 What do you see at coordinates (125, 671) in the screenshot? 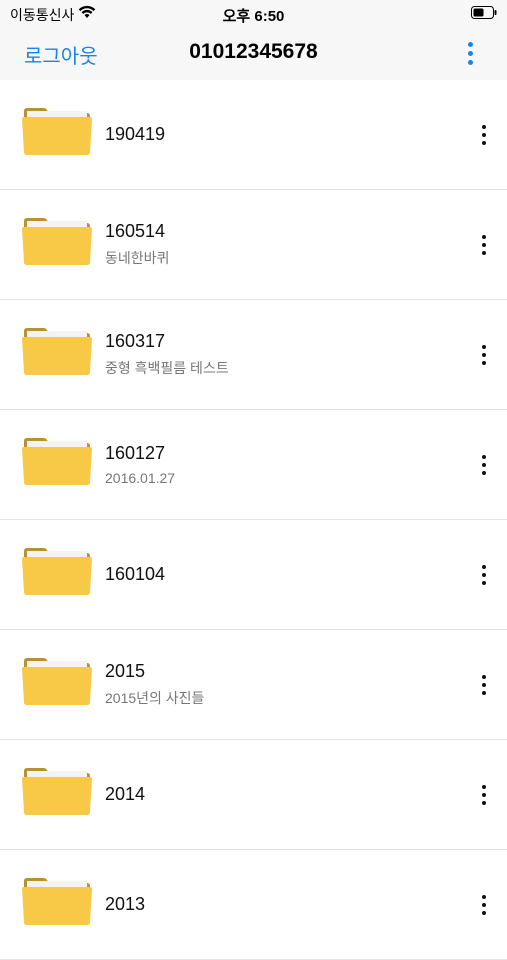
I see `folder-name: 2015` at bounding box center [125, 671].